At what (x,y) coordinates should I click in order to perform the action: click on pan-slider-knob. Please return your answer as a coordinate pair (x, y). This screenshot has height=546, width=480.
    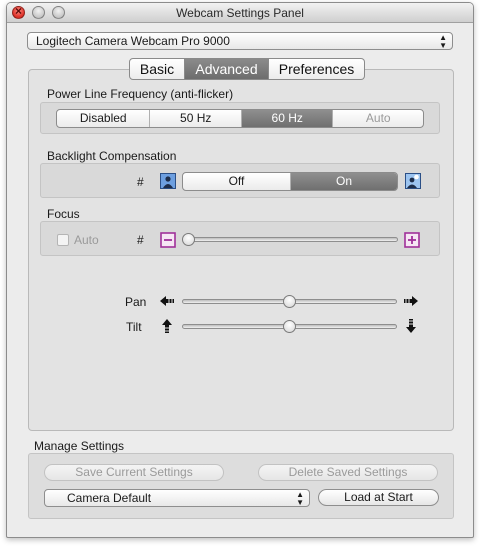
    Looking at the image, I should click on (289, 301).